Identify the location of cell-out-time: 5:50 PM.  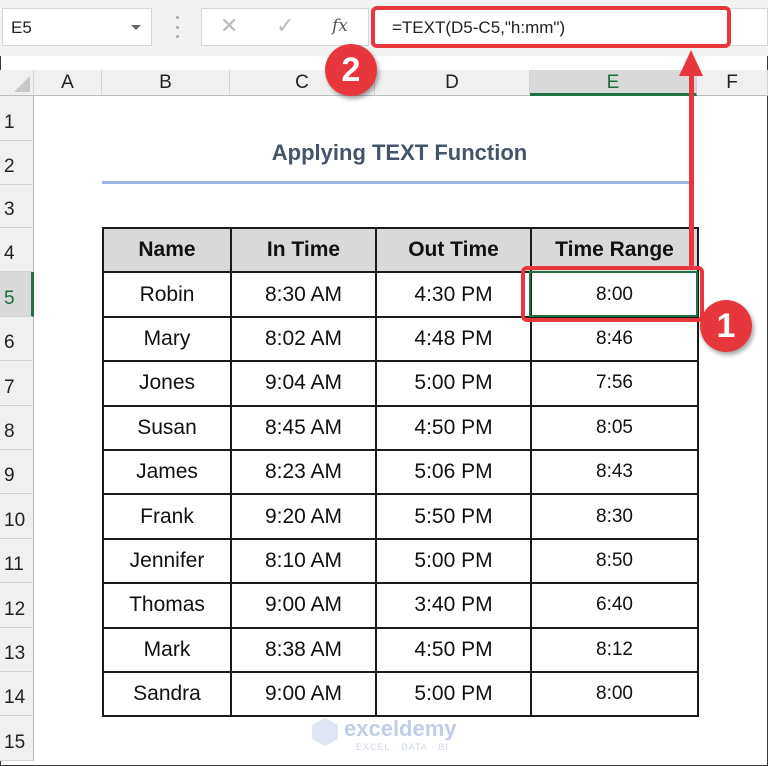
(453, 516).